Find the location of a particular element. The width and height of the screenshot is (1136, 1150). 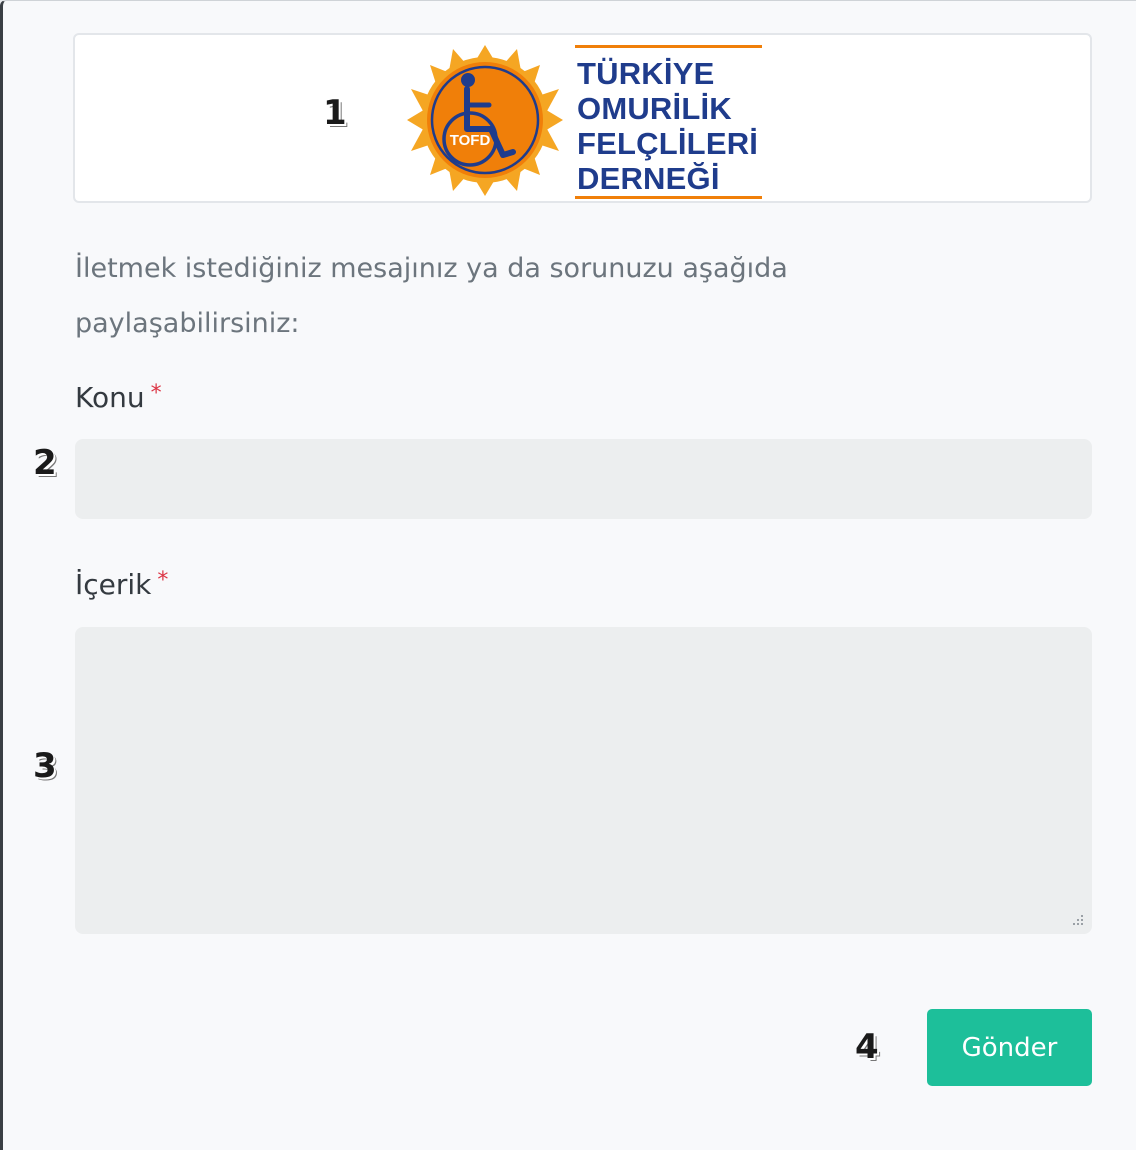

annotation-marker-3: 3 is located at coordinates (45, 766).